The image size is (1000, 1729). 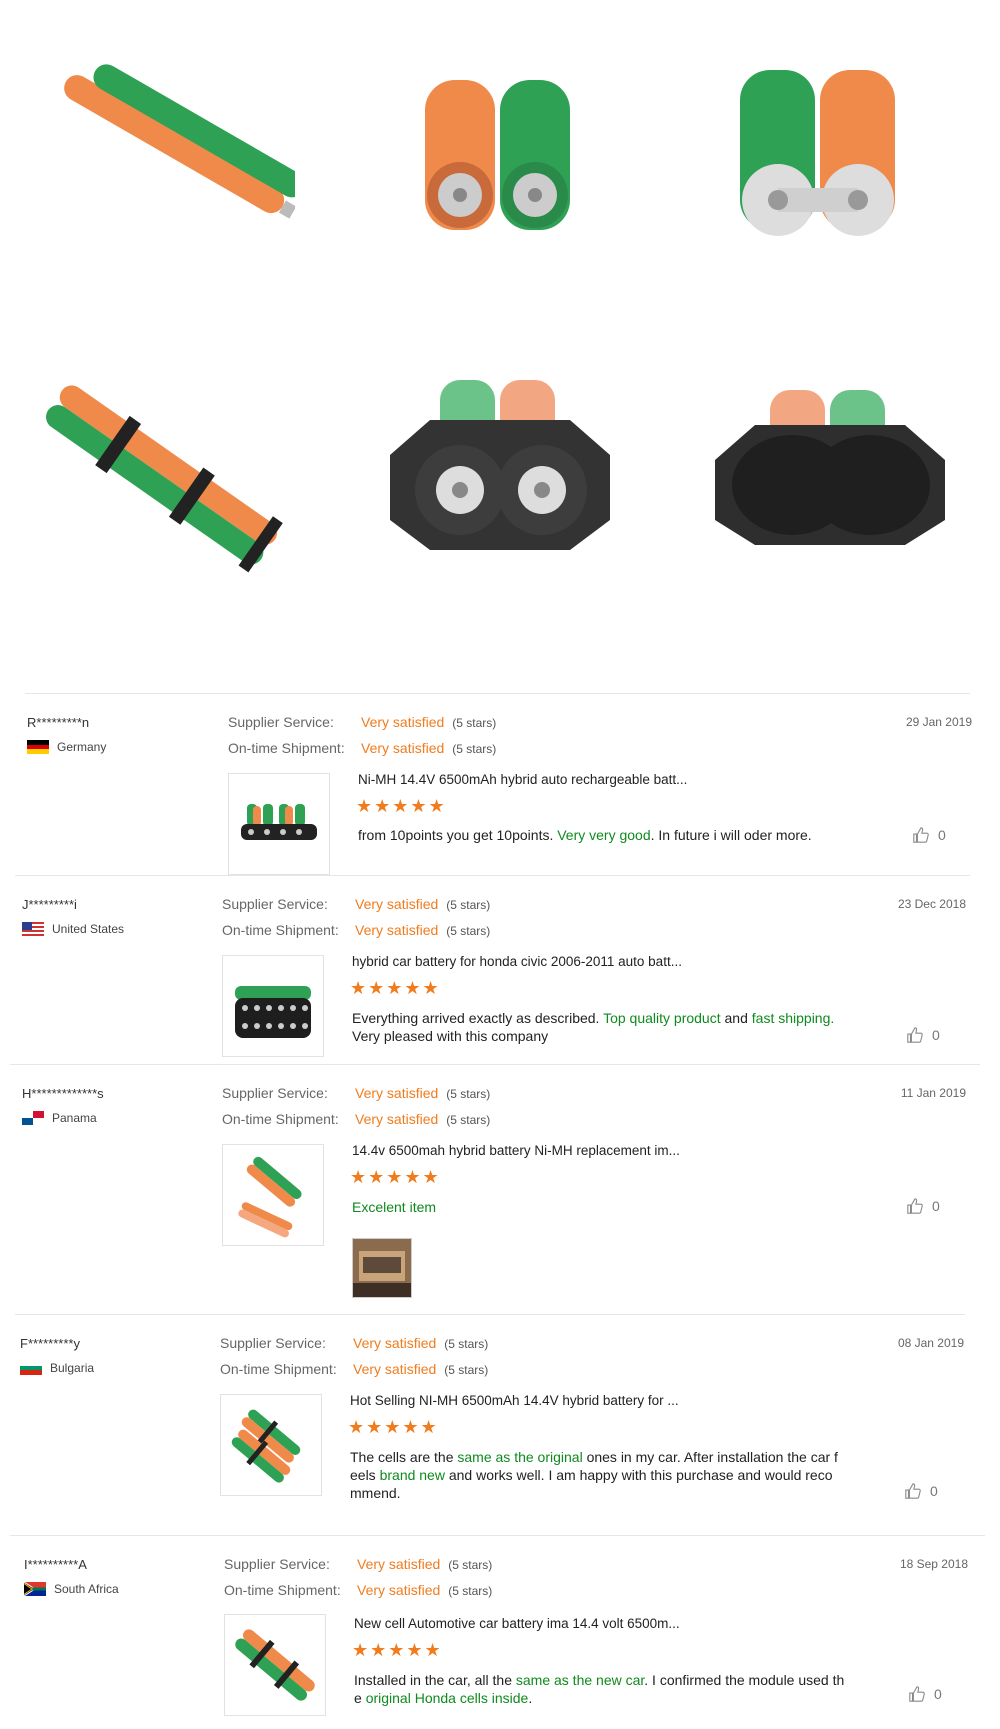 What do you see at coordinates (394, 1207) in the screenshot?
I see `review-comment: Excelent item` at bounding box center [394, 1207].